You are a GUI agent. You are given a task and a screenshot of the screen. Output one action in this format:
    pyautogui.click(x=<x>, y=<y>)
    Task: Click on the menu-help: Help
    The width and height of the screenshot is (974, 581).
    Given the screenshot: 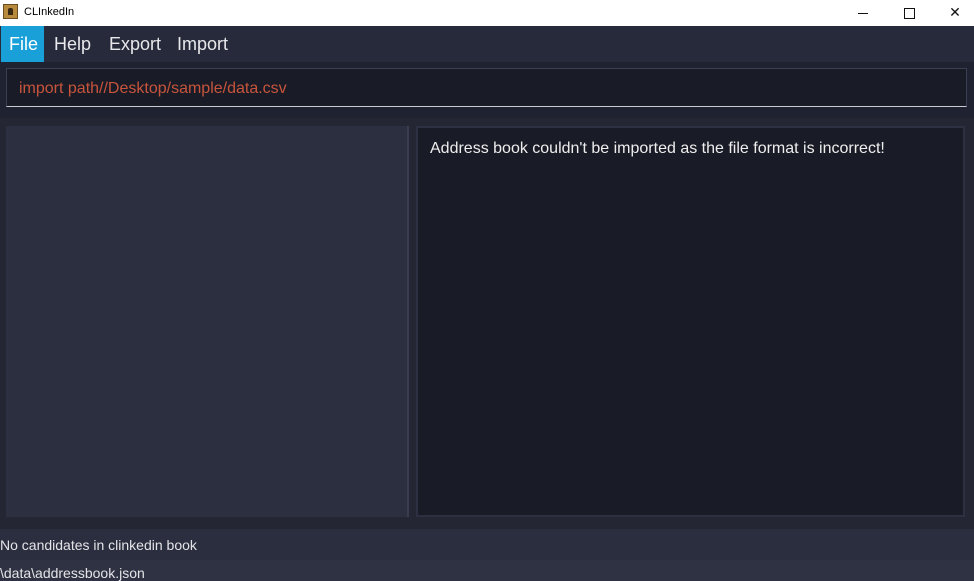 What is the action you would take?
    pyautogui.click(x=72, y=44)
    